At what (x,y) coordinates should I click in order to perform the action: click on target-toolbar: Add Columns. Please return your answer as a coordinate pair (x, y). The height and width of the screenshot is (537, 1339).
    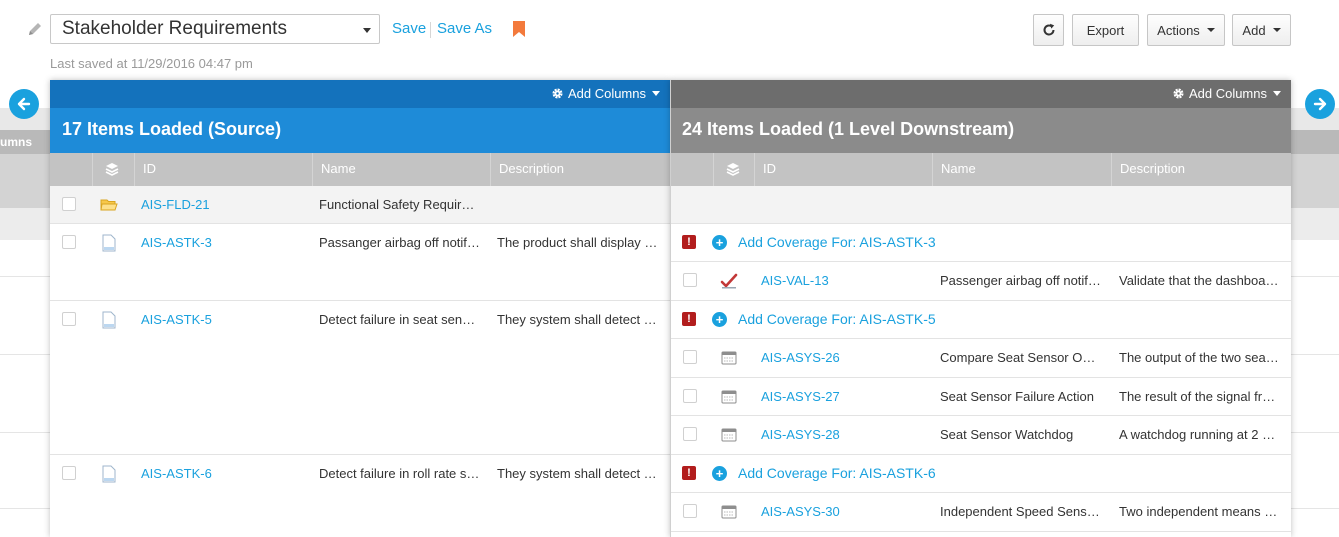
    Looking at the image, I should click on (981, 94).